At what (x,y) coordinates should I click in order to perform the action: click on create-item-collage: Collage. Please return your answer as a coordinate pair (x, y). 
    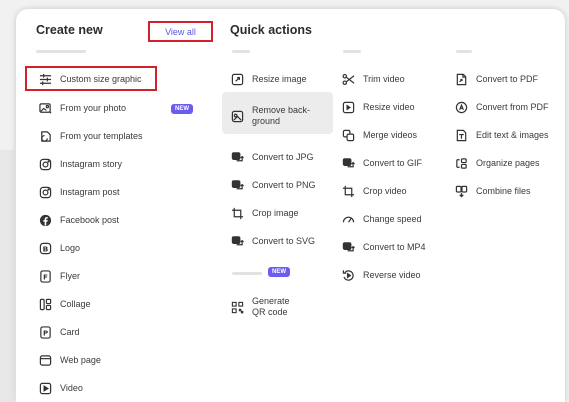
    Looking at the image, I should click on (64, 304).